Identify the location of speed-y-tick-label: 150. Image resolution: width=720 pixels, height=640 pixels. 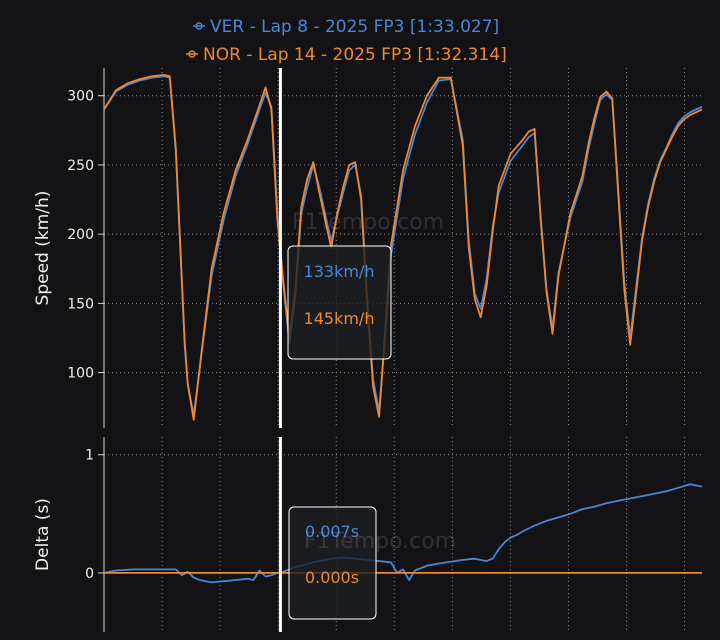
(80, 304).